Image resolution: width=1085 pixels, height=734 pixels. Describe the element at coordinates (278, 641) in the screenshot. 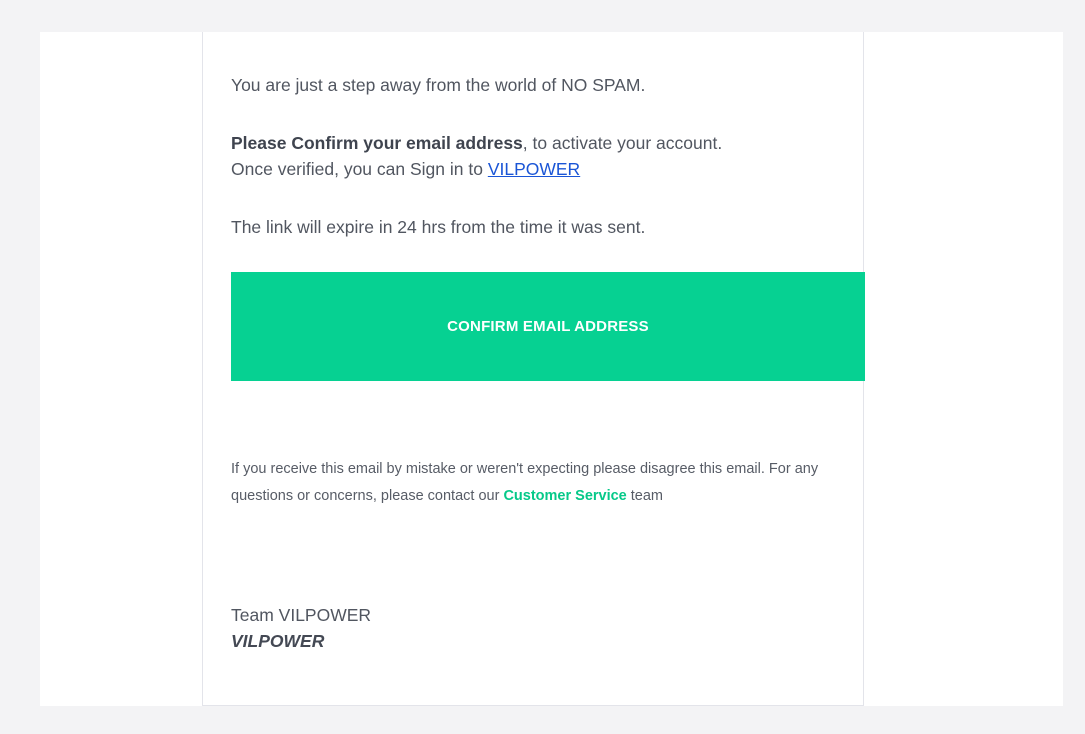

I see `signature-brand: VILPOWER` at that location.